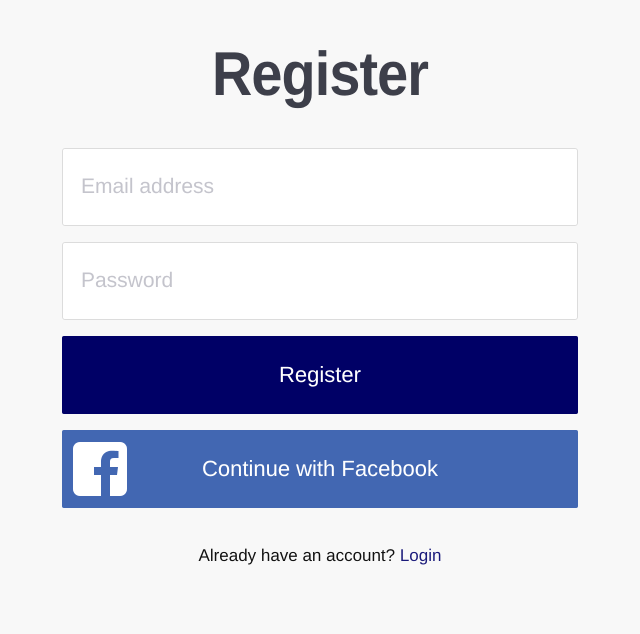 This screenshot has height=634, width=640. Describe the element at coordinates (100, 469) in the screenshot. I see `f-logo-icon` at that location.